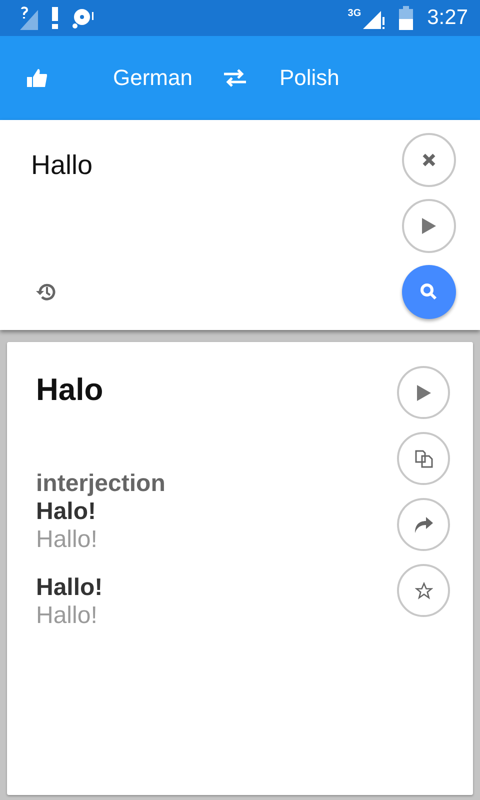 The image size is (480, 800). What do you see at coordinates (152, 78) in the screenshot?
I see `source-language: German` at bounding box center [152, 78].